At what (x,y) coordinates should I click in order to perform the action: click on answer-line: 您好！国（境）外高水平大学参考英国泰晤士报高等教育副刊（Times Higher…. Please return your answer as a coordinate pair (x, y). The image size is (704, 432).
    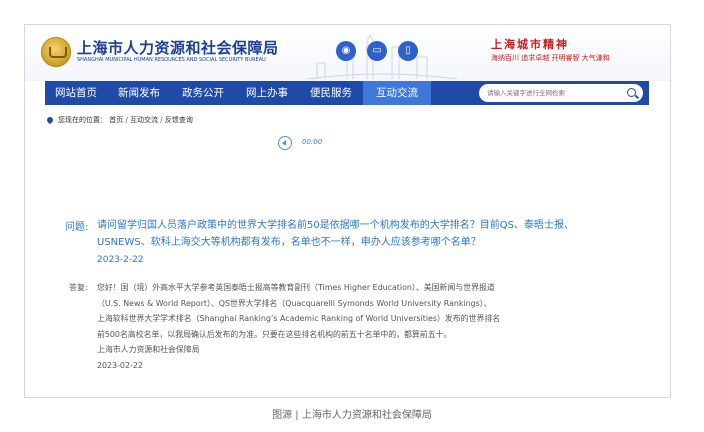
    Looking at the image, I should click on (296, 287).